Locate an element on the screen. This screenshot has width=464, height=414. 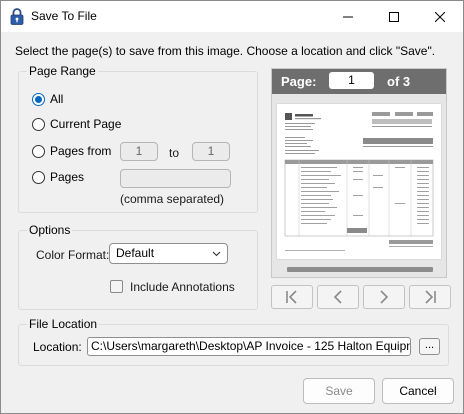
radio-pages-from-indicator is located at coordinates (38, 151).